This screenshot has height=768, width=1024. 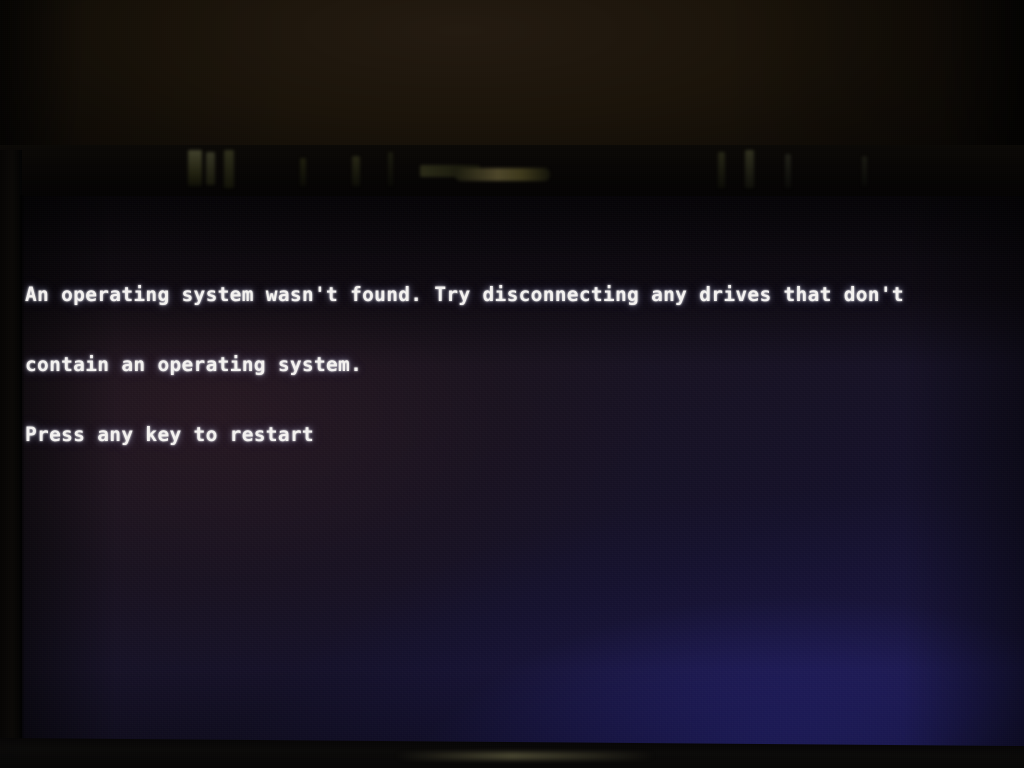 What do you see at coordinates (169, 435) in the screenshot?
I see `boot-error-line-3: Press any key to restart` at bounding box center [169, 435].